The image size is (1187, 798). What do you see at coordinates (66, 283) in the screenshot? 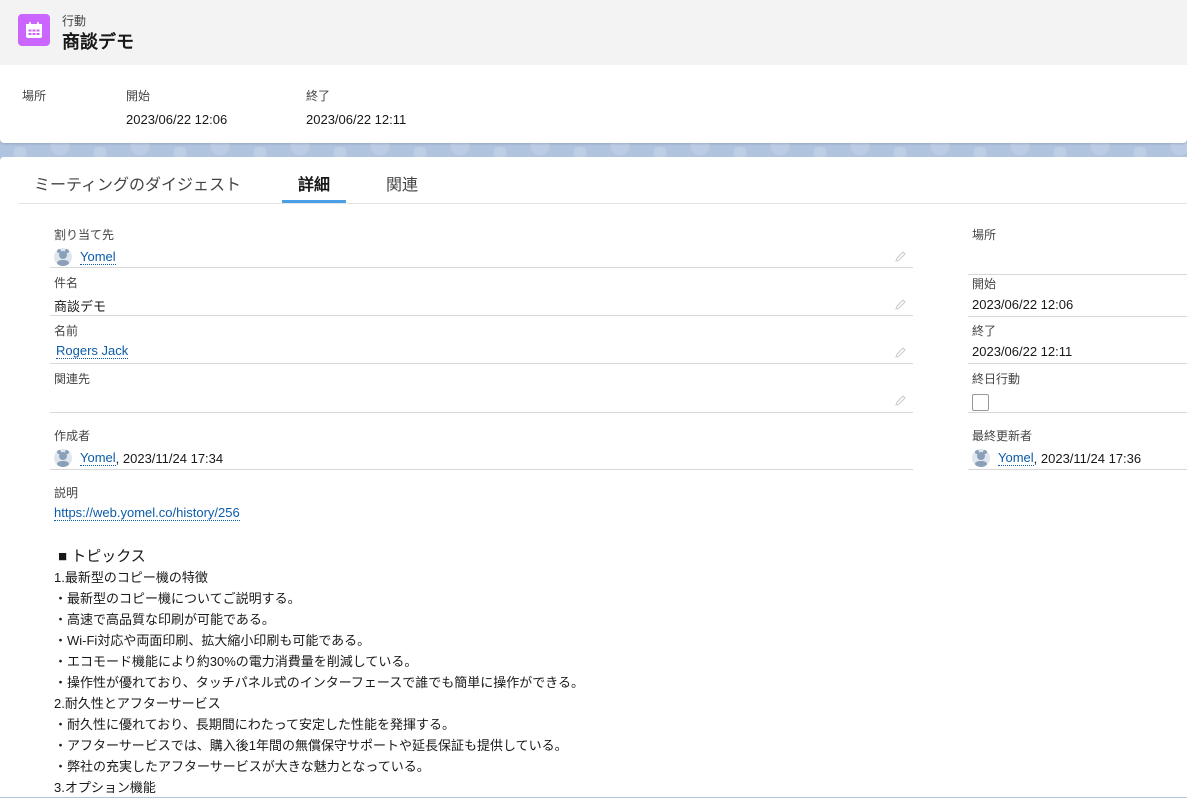
I see `field-subject-label: 件名` at bounding box center [66, 283].